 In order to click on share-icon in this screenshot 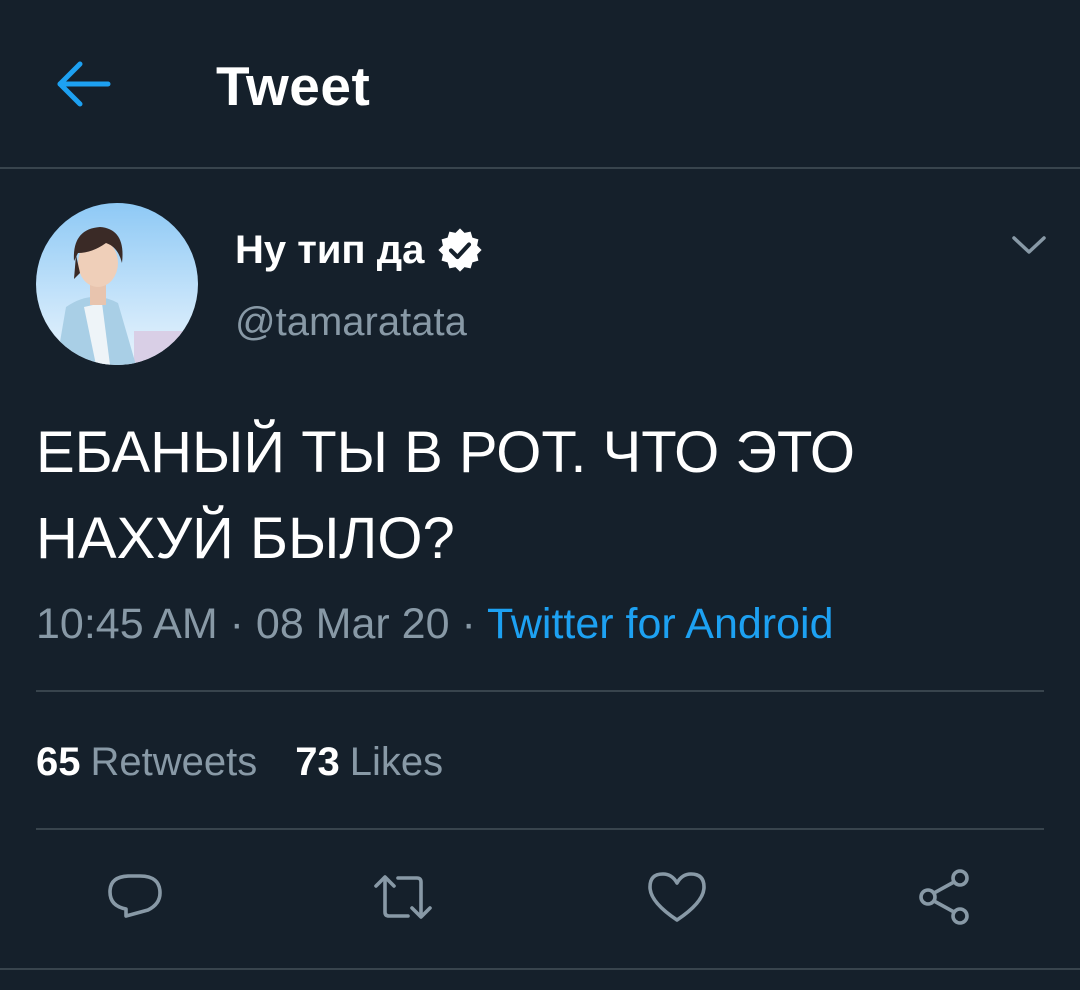, I will do `click(944, 897)`.